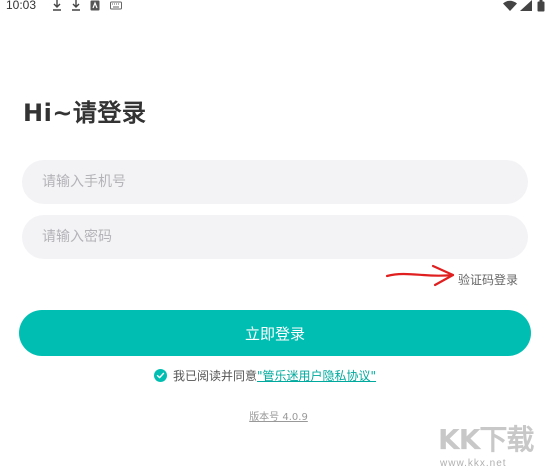 Image resolution: width=557 pixels, height=473 pixels. What do you see at coordinates (486, 439) in the screenshot?
I see `watermark-logo: KK下载` at bounding box center [486, 439].